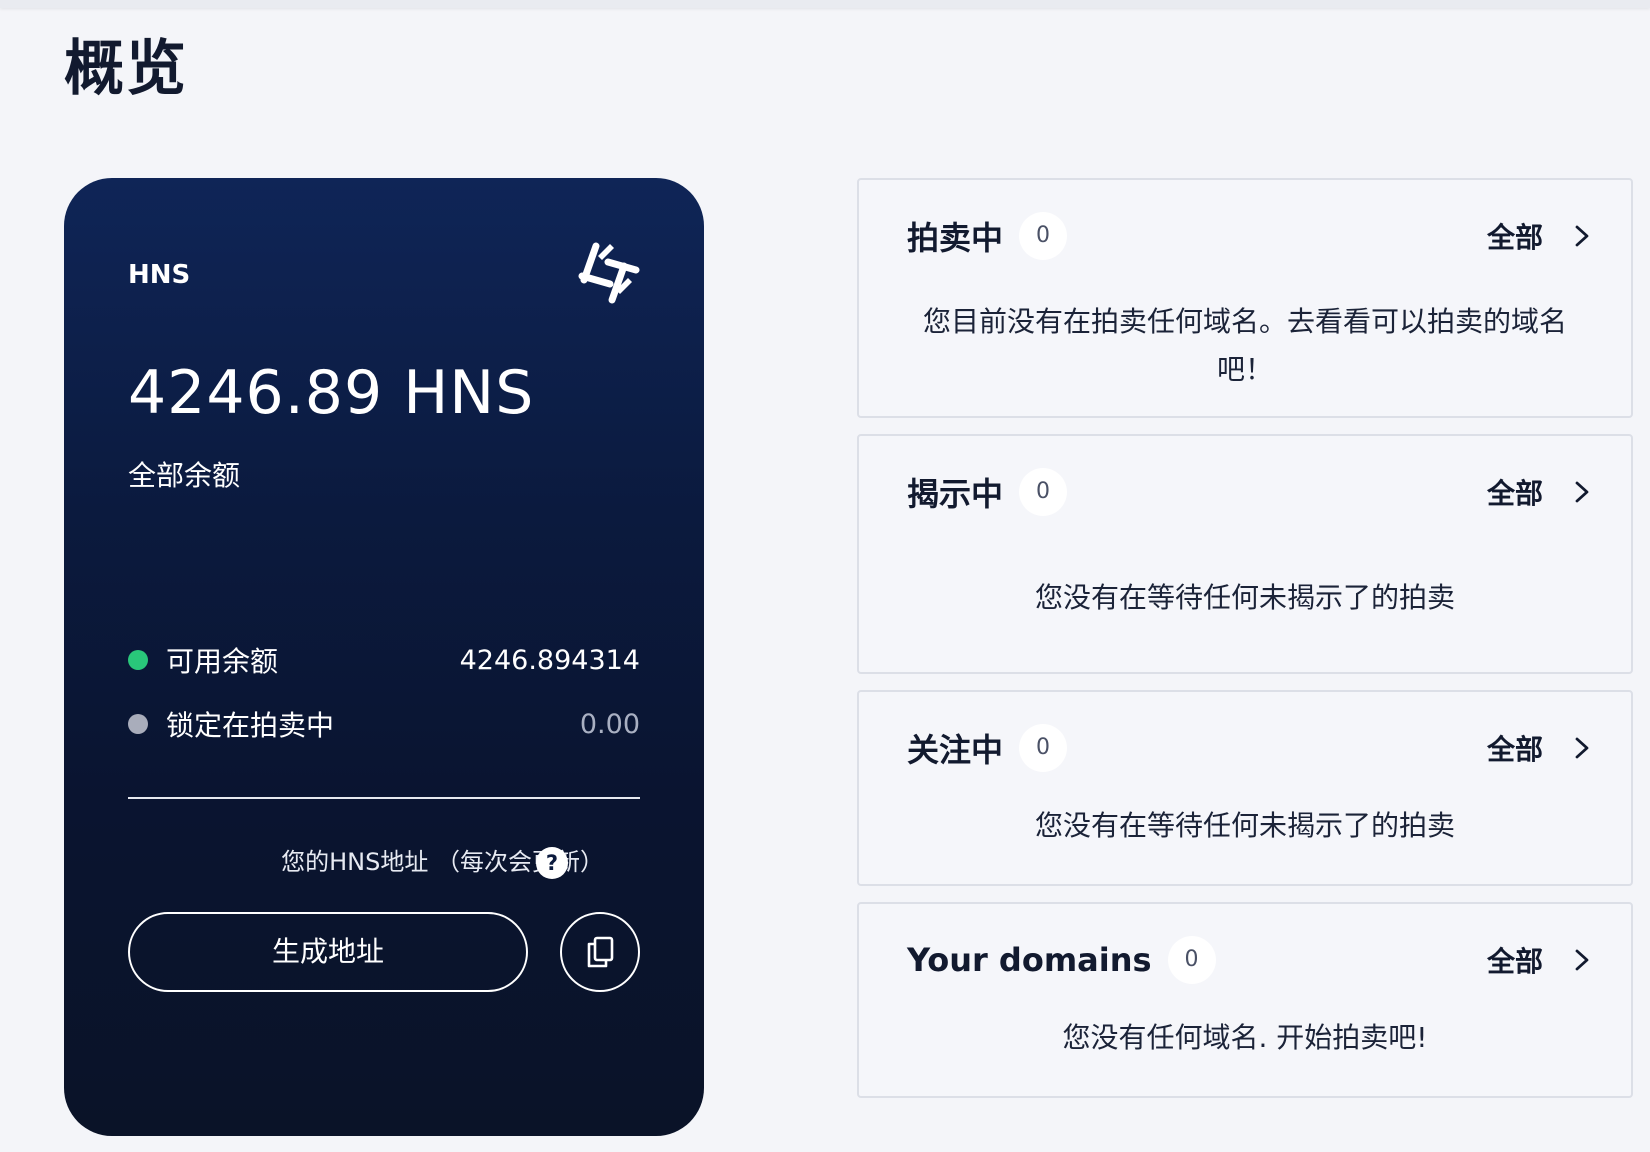 This screenshot has height=1152, width=1650. What do you see at coordinates (442, 862) in the screenshot?
I see `address-label: 您的HNS地址 （每次会更新）` at bounding box center [442, 862].